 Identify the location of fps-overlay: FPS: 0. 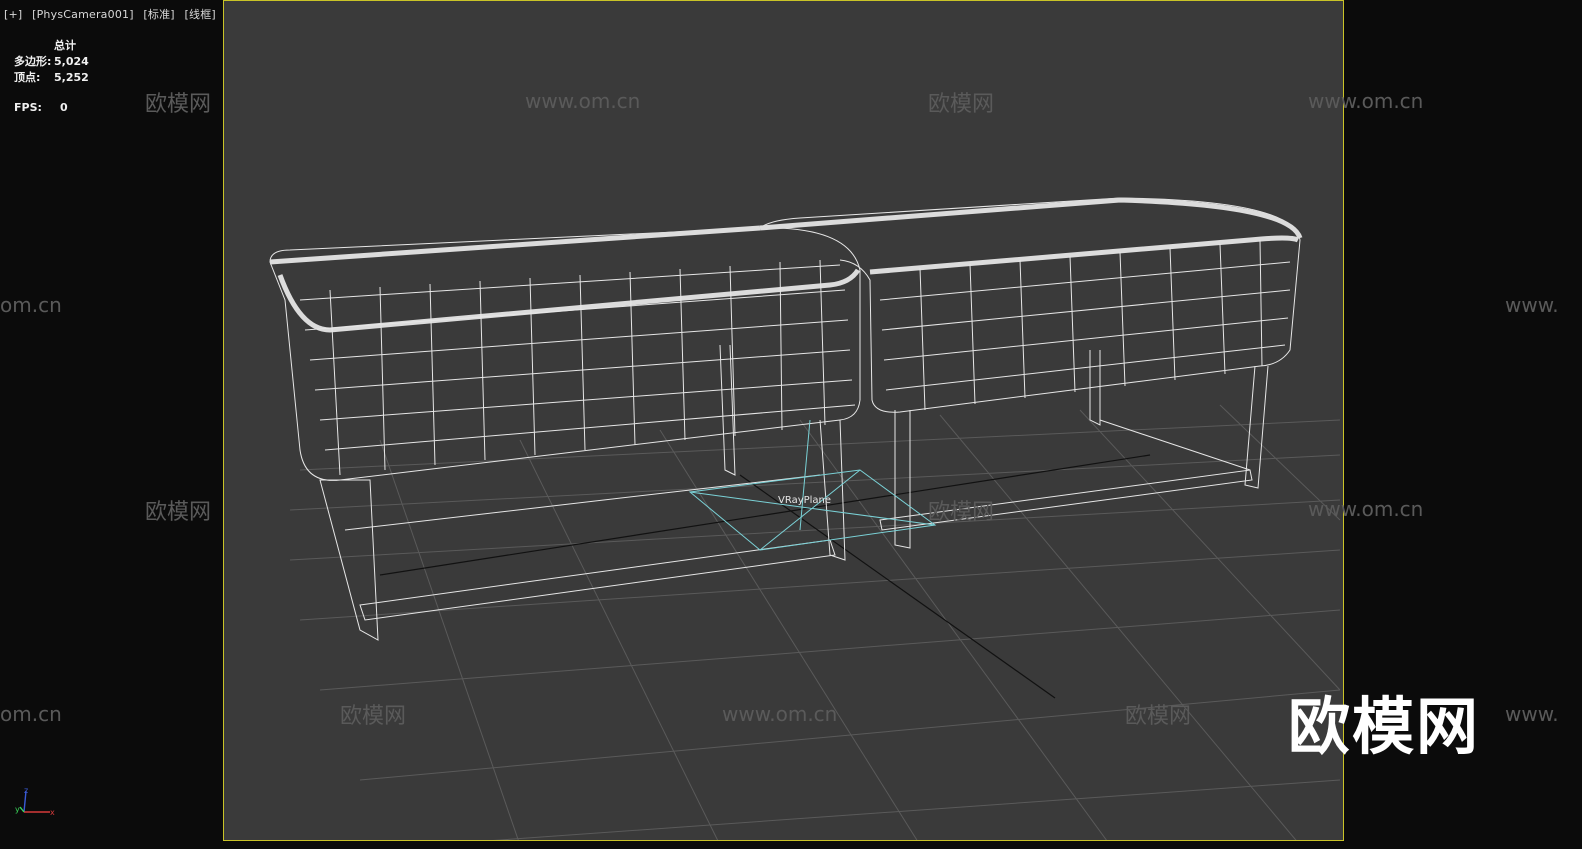
(41, 107).